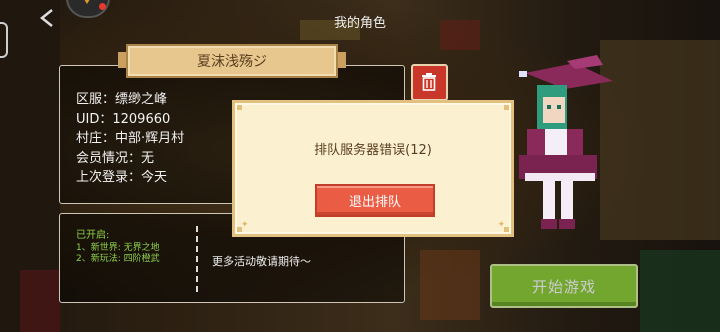 This screenshot has width=720, height=332. I want to click on info-uid: UID：1209660, so click(123, 119).